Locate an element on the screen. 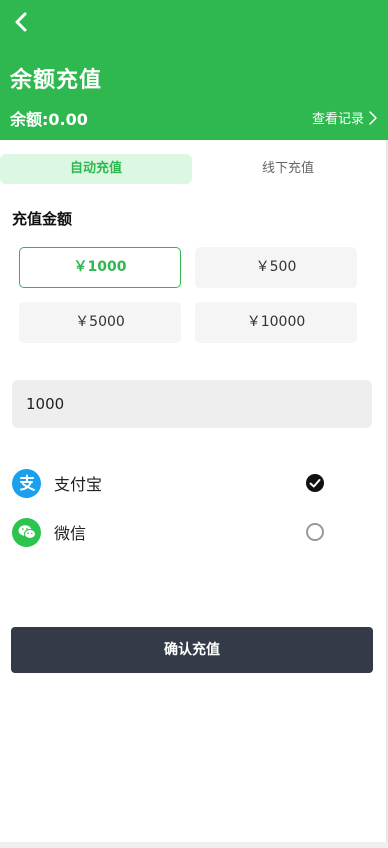  payment-option-alipay: 支付宝 is located at coordinates (172, 483).